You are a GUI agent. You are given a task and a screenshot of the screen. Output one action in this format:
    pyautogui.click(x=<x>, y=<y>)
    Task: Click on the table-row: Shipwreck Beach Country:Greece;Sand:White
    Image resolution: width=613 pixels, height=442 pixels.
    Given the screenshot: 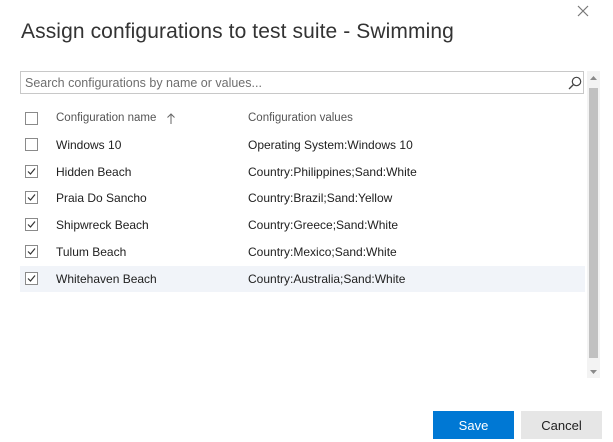 What is the action you would take?
    pyautogui.click(x=302, y=225)
    